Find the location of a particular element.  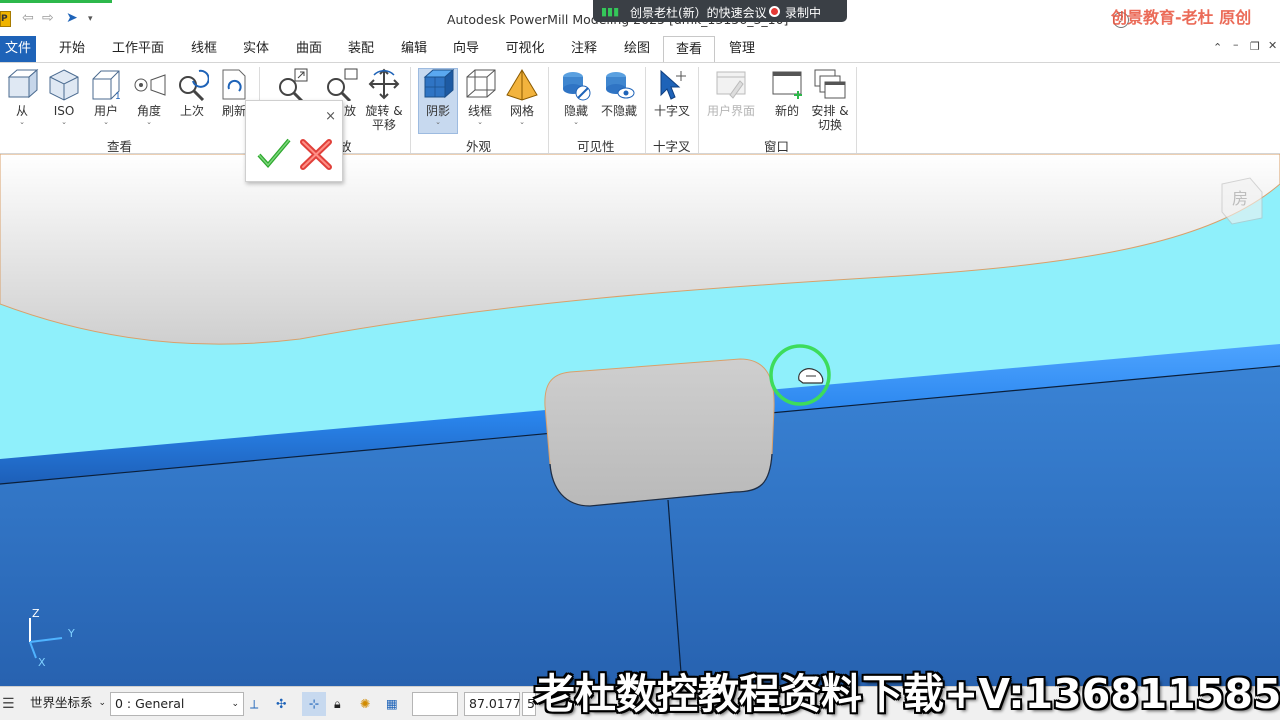

wireframe-cube-icon is located at coordinates (481, 83).